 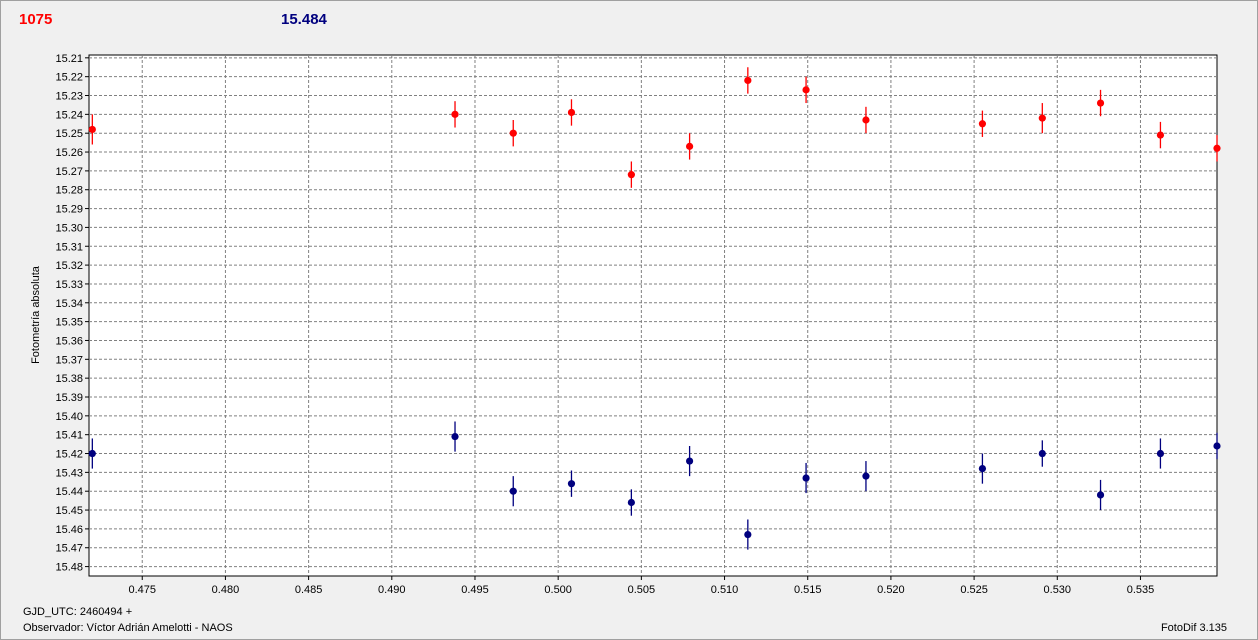 I want to click on y-tick-label: 15.40, so click(x=69, y=417).